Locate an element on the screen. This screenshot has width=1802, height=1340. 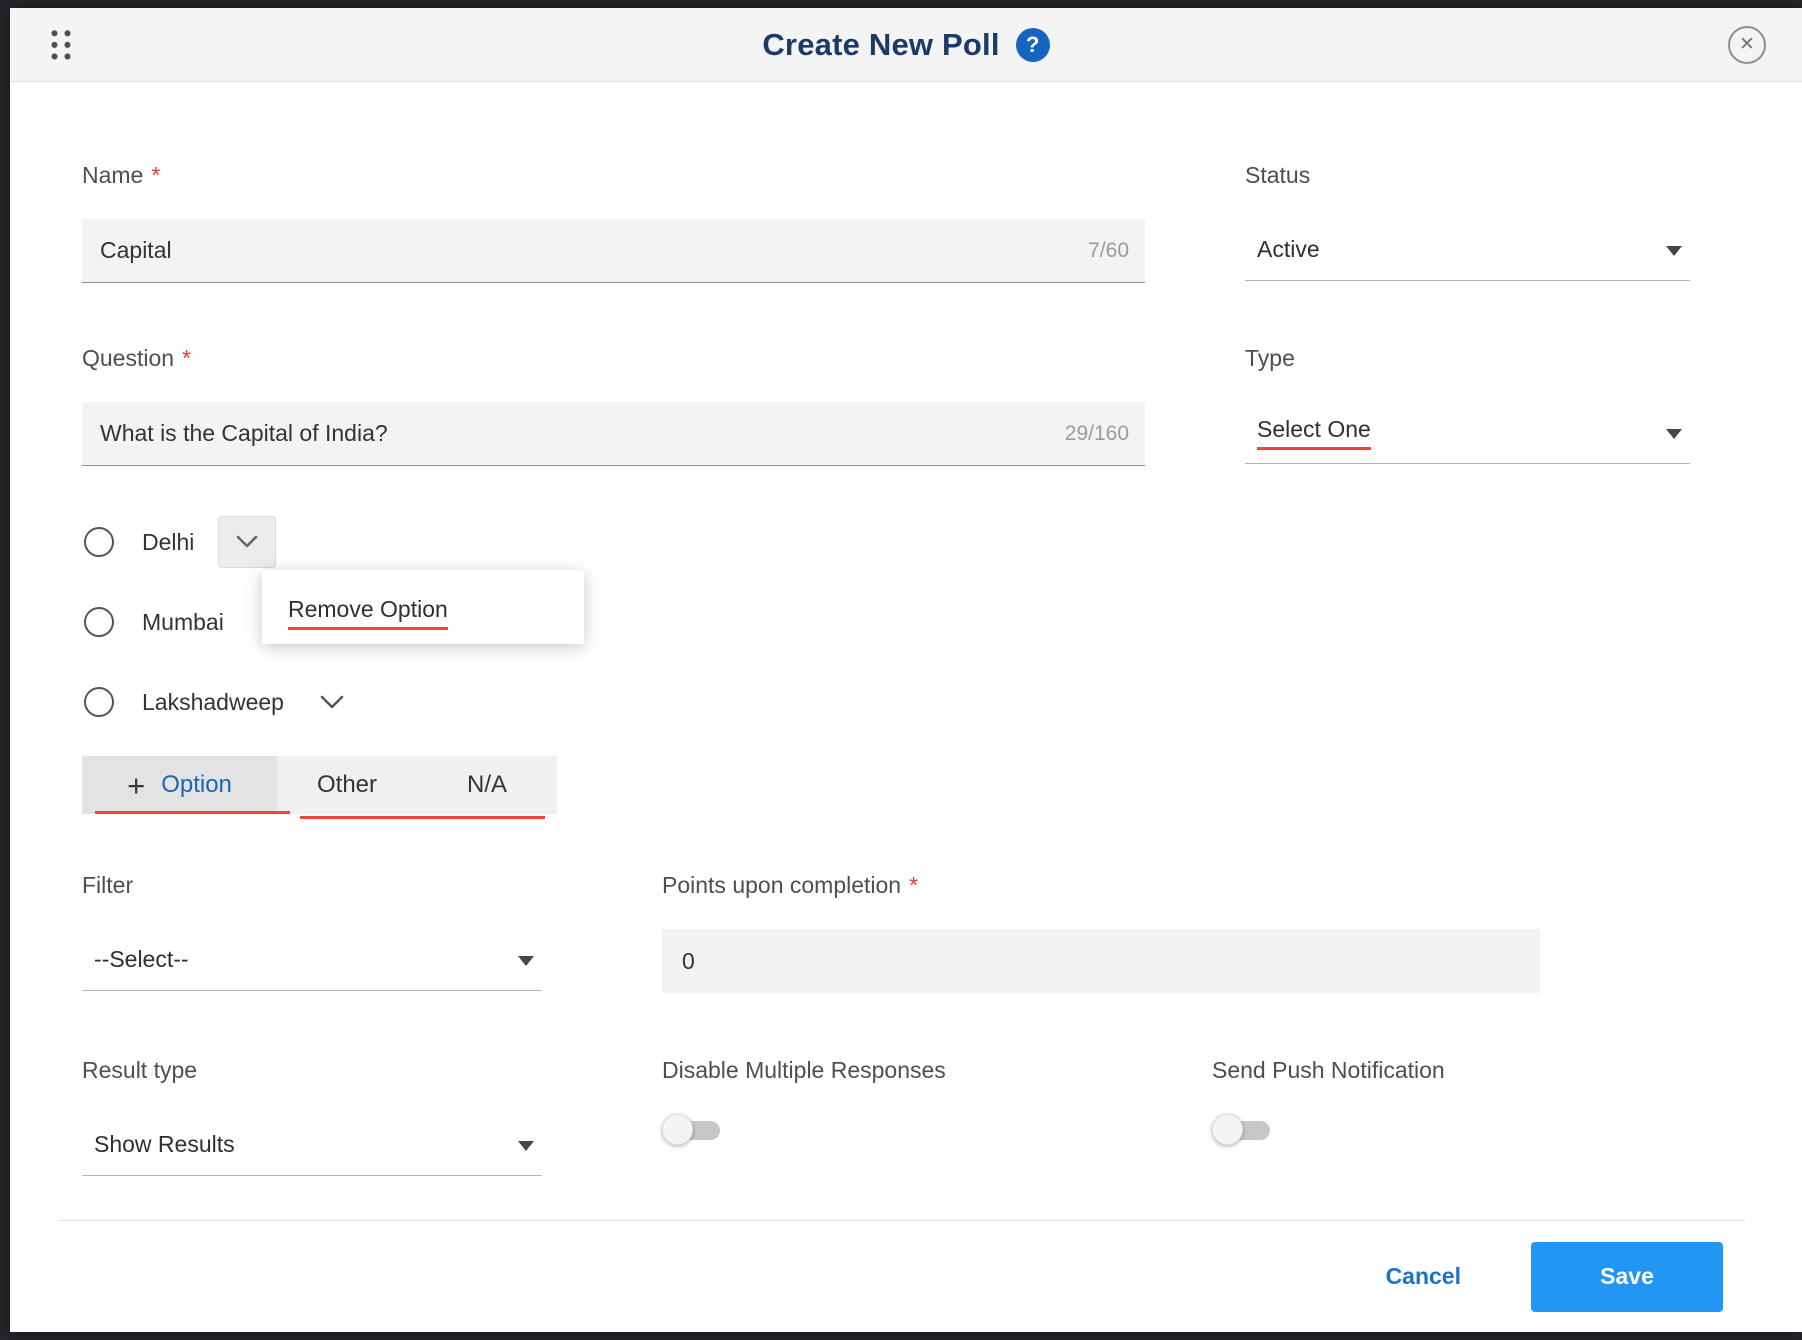
option-row-lakshadweep: Lakshadweep is located at coordinates (613, 702).